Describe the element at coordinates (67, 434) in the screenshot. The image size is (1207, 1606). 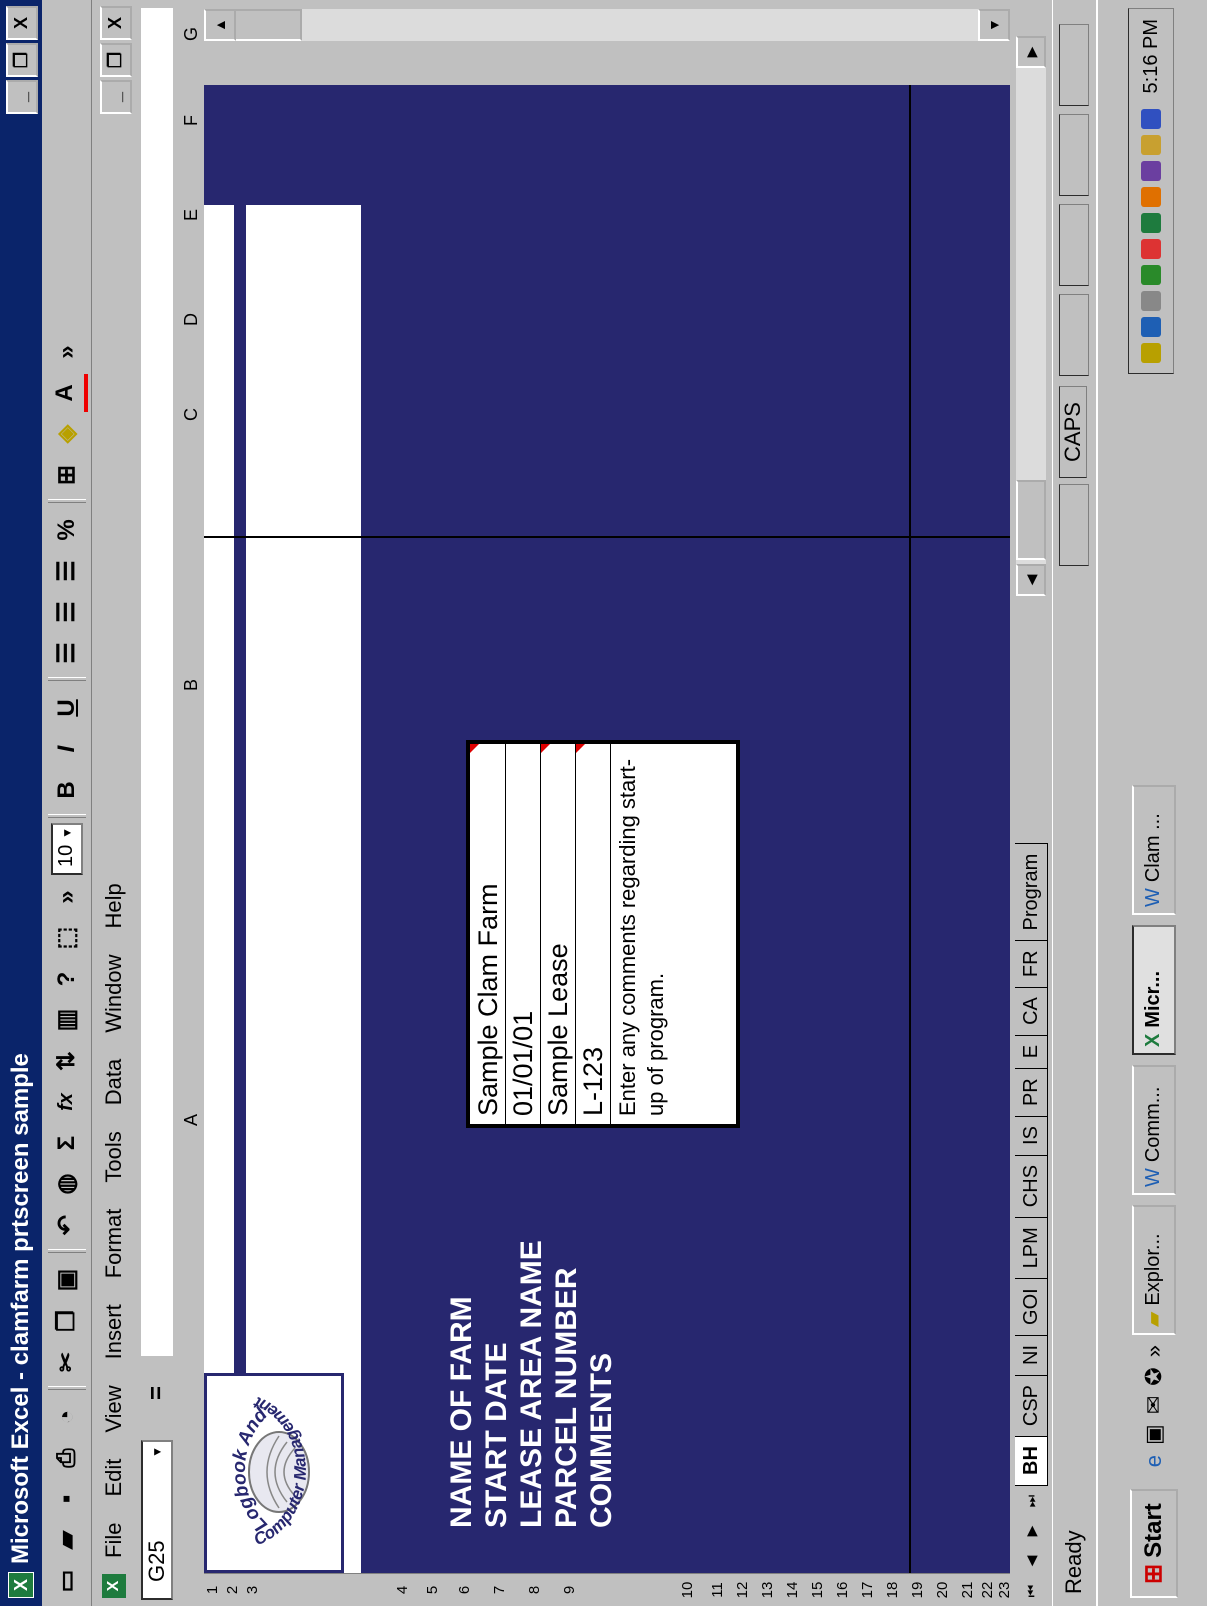
I see `fill-color-icon: ◈` at that location.